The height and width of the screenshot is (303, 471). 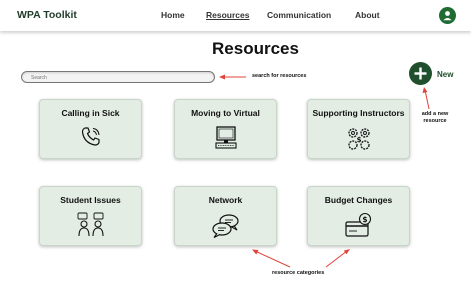 I want to click on annotation-categories: resource categories, so click(x=298, y=273).